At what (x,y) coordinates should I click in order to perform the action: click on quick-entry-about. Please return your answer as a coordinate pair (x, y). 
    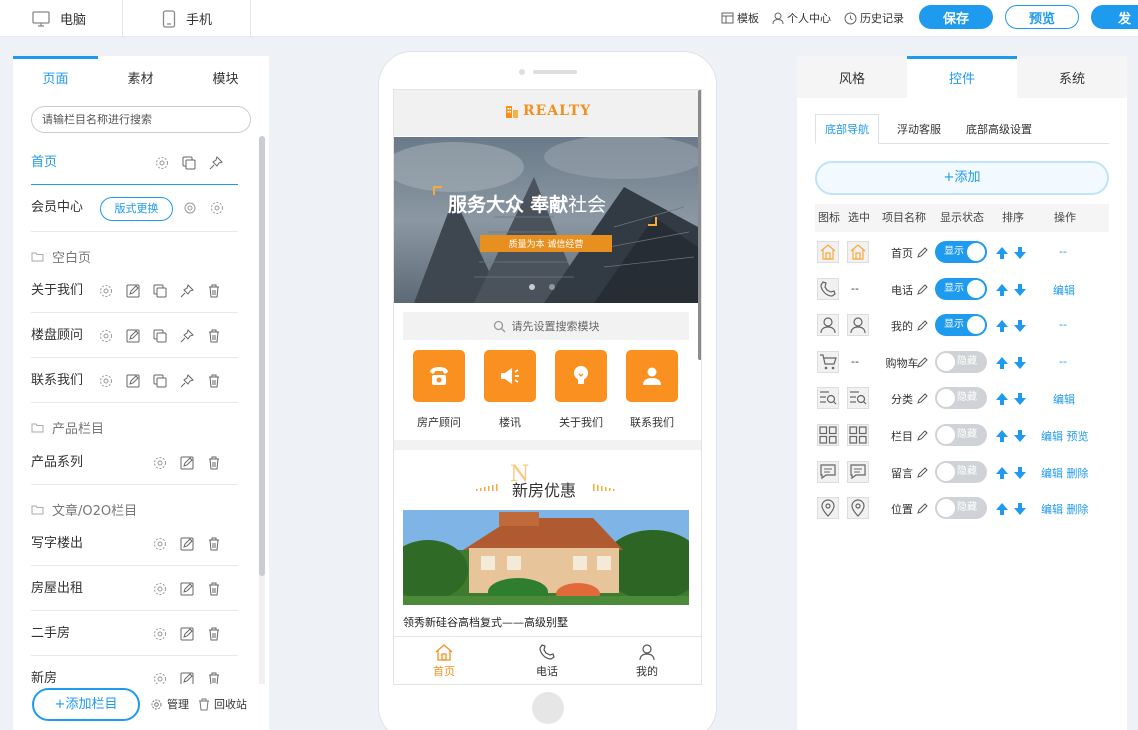
    Looking at the image, I should click on (581, 376).